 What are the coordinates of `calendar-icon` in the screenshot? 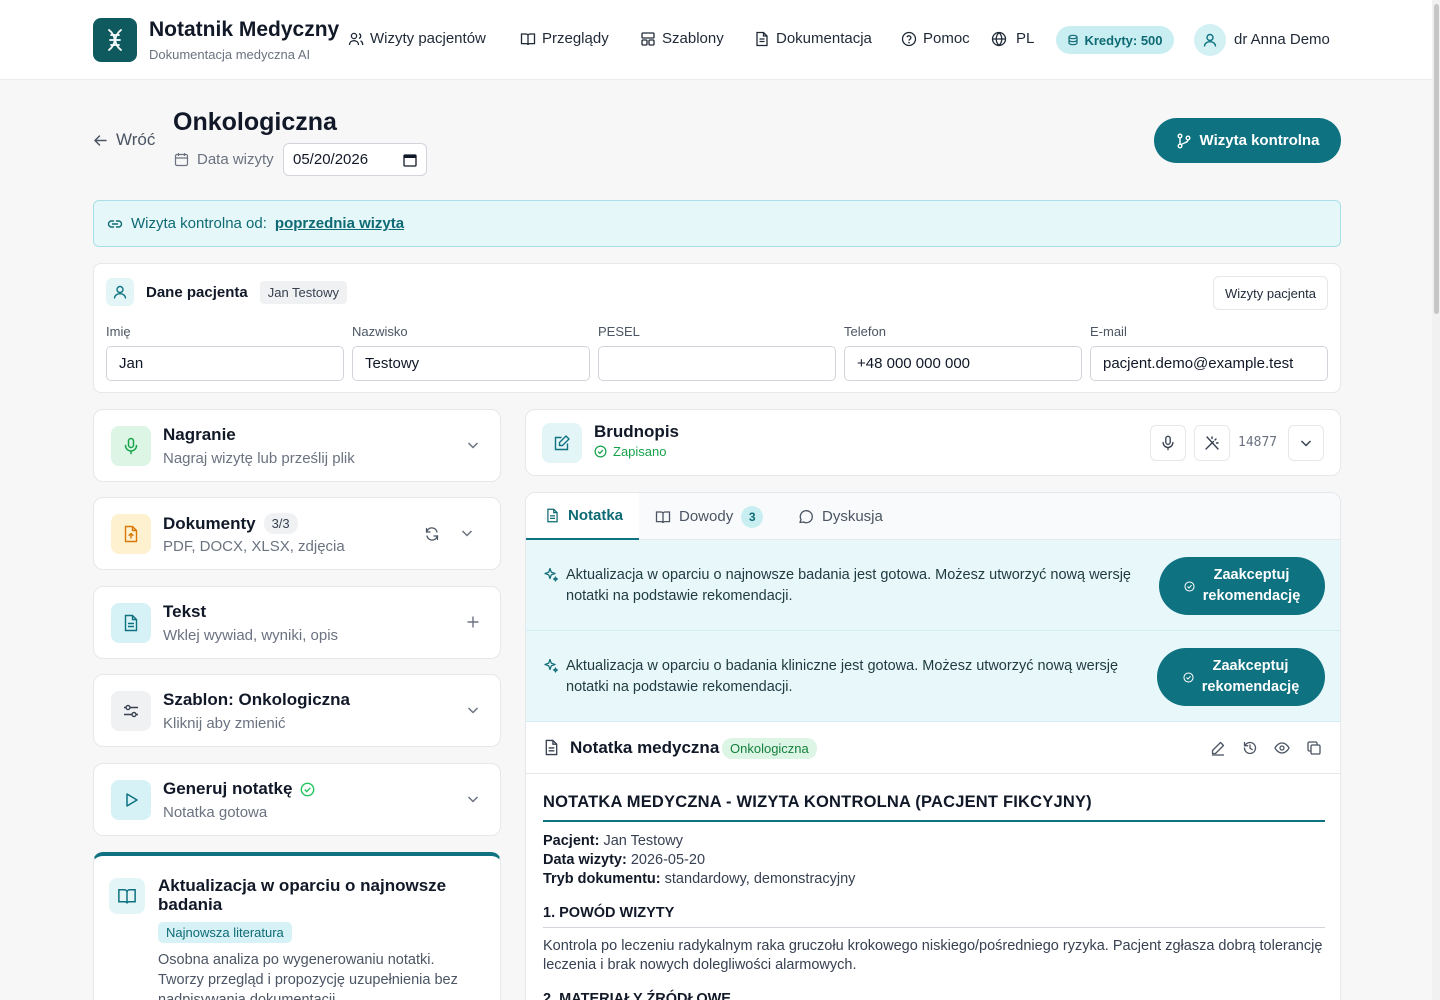 It's located at (181, 160).